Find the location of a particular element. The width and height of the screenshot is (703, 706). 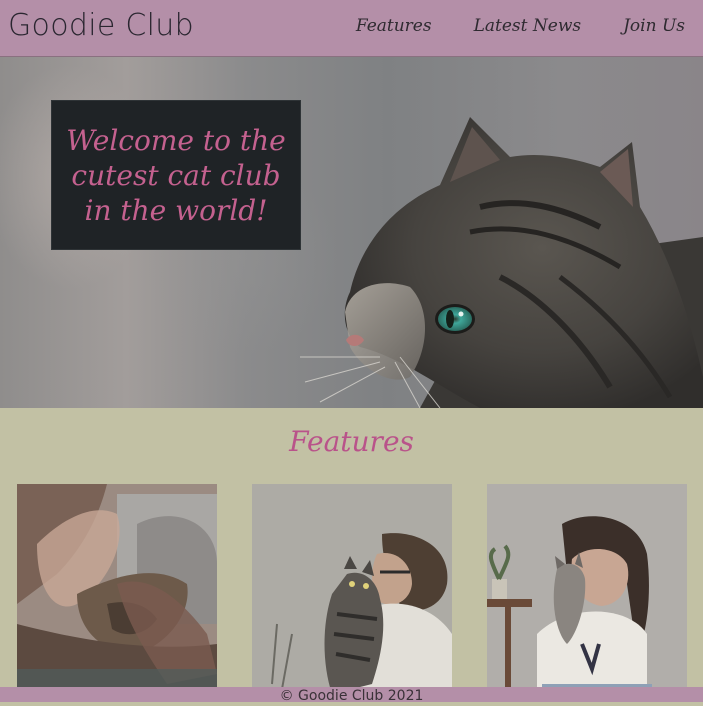

features-heading: Features is located at coordinates (351, 441).